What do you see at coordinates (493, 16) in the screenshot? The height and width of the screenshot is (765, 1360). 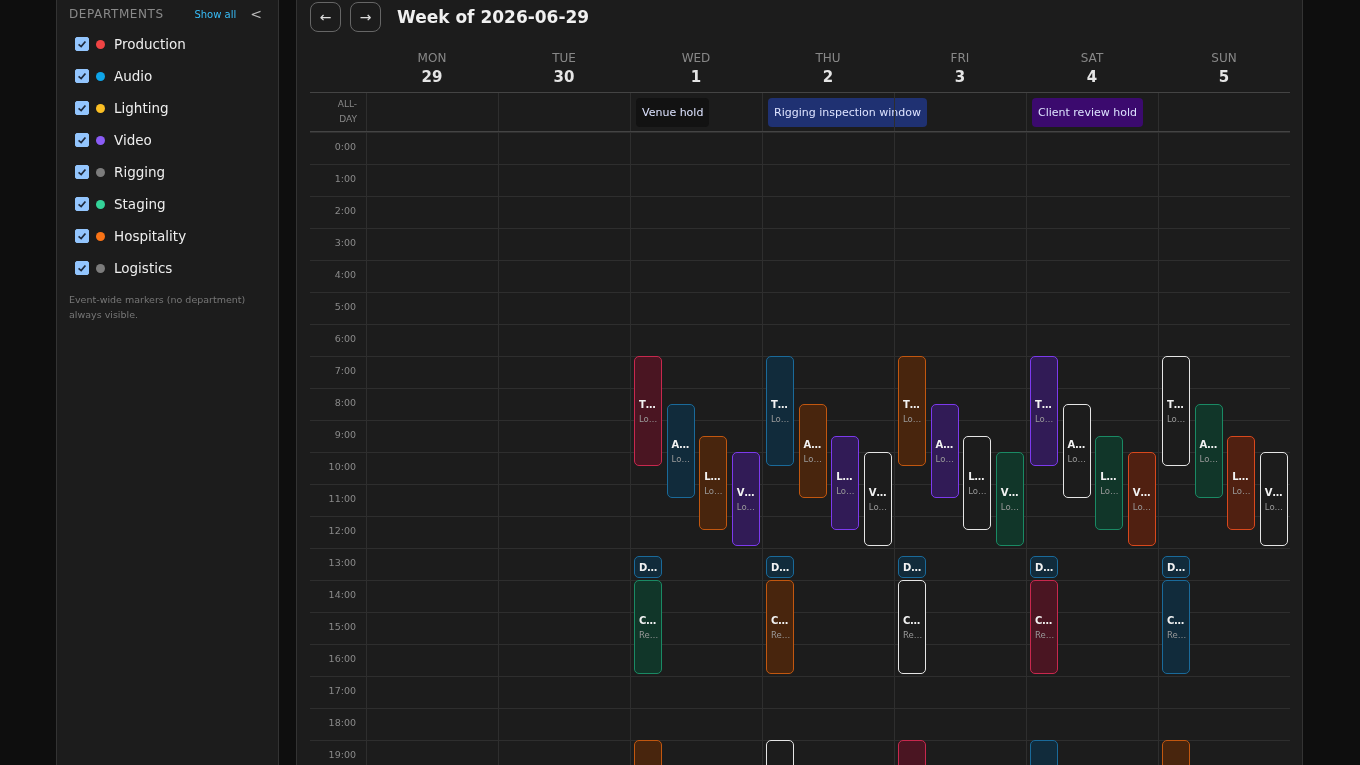 I see `week-title: Week of 2026-06-29` at bounding box center [493, 16].